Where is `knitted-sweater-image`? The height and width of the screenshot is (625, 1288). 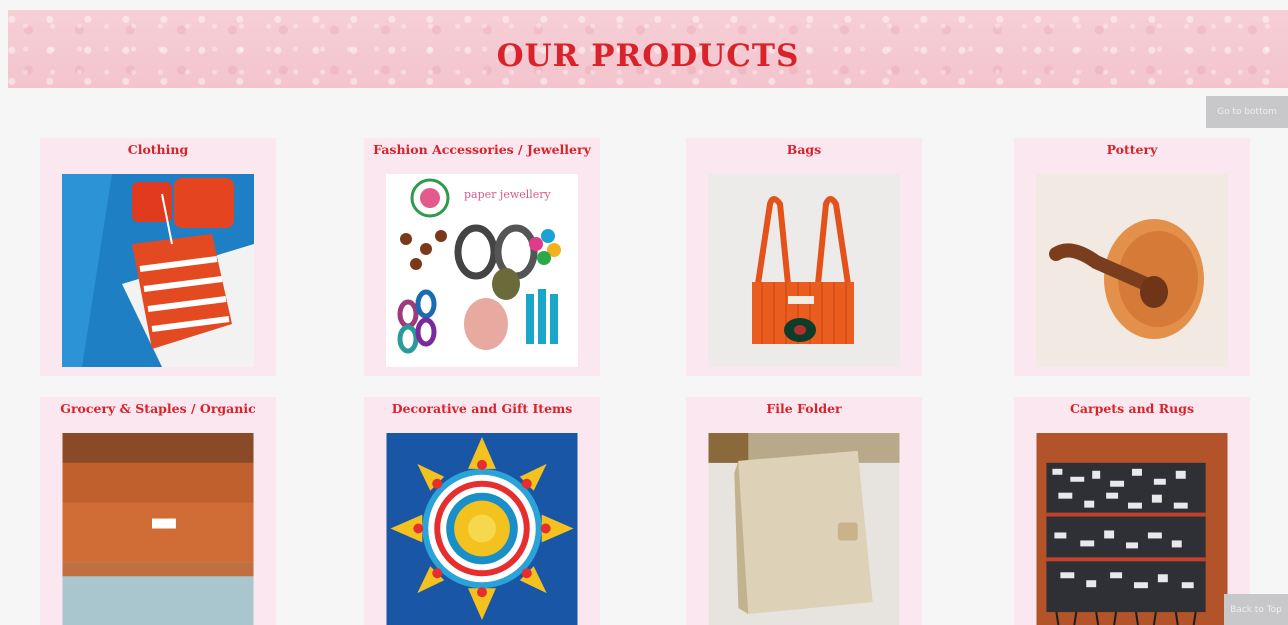 knitted-sweater-image is located at coordinates (158, 270).